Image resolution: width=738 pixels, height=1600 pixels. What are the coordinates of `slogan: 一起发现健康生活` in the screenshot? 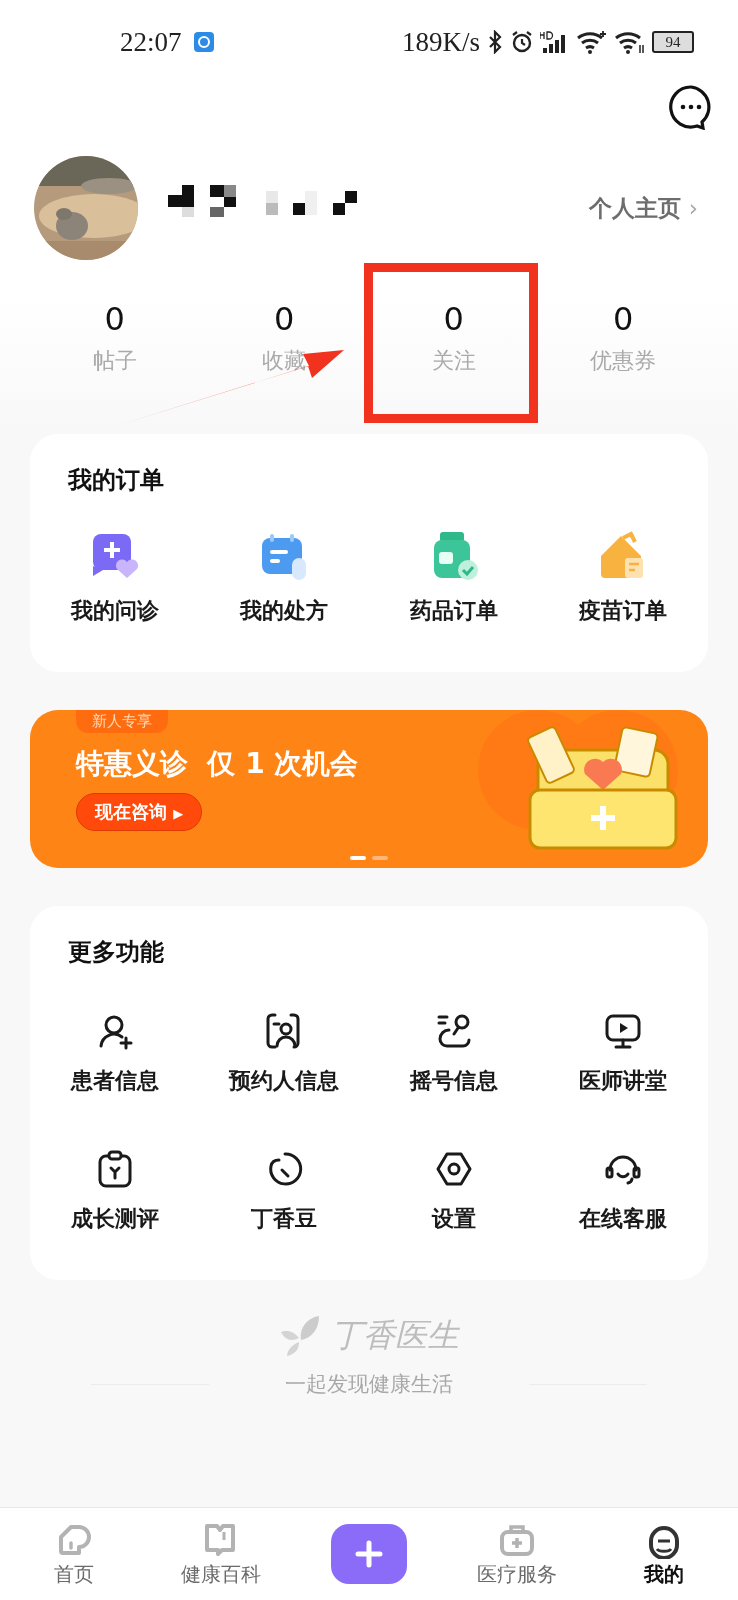 It's located at (369, 1384).